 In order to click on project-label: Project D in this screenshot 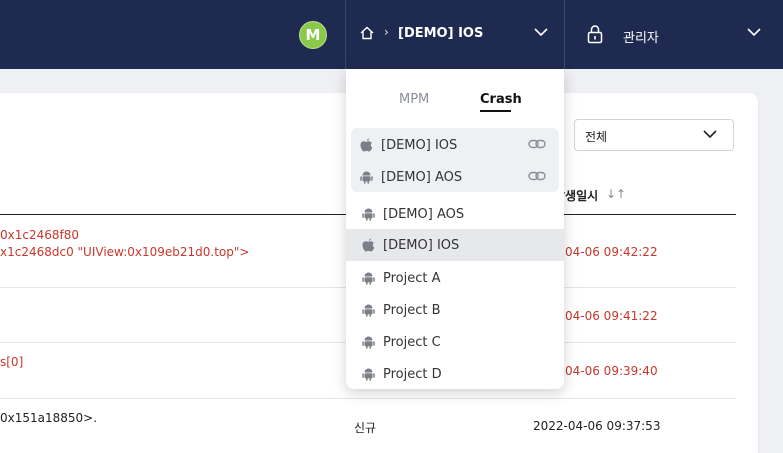, I will do `click(412, 374)`.